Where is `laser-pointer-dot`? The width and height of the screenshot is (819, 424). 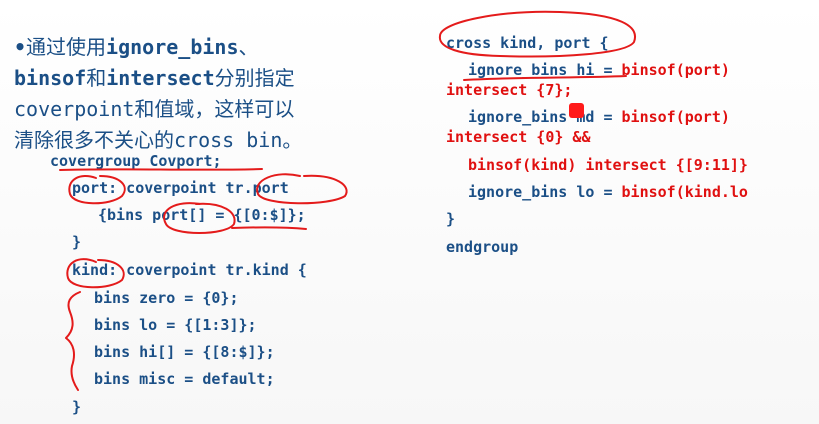
laser-pointer-dot is located at coordinates (576, 110).